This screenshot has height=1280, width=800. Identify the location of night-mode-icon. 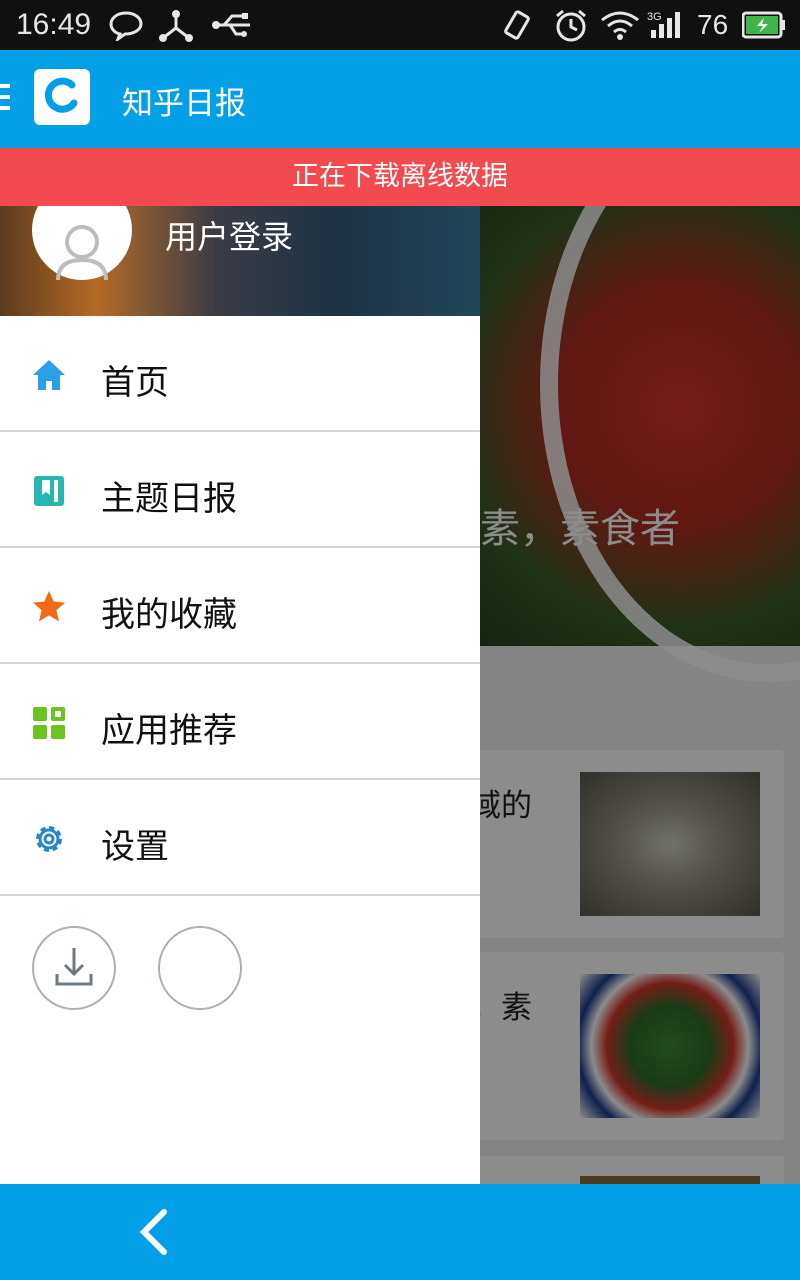
(200, 968).